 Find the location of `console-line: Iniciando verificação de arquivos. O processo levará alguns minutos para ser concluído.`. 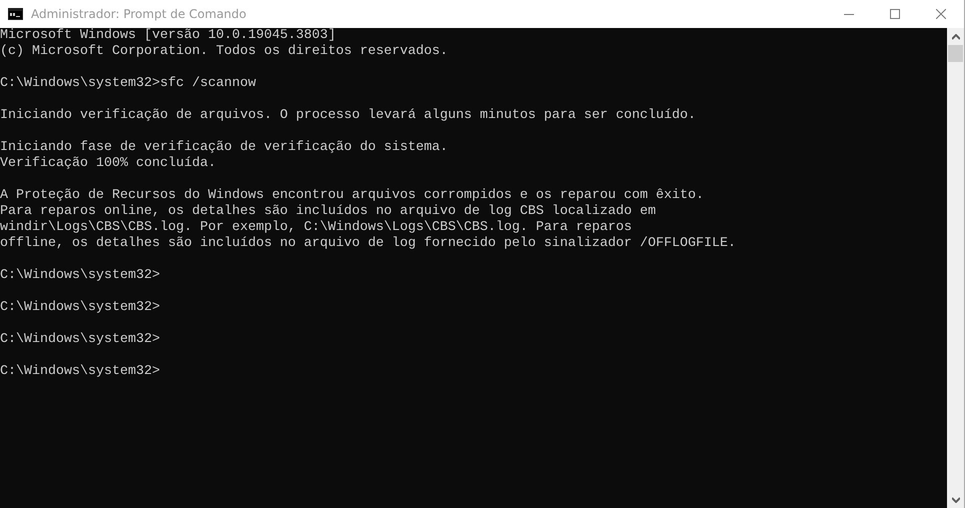

console-line: Iniciando verificação de arquivos. O processo levará alguns minutos para ser concluído. is located at coordinates (348, 116).